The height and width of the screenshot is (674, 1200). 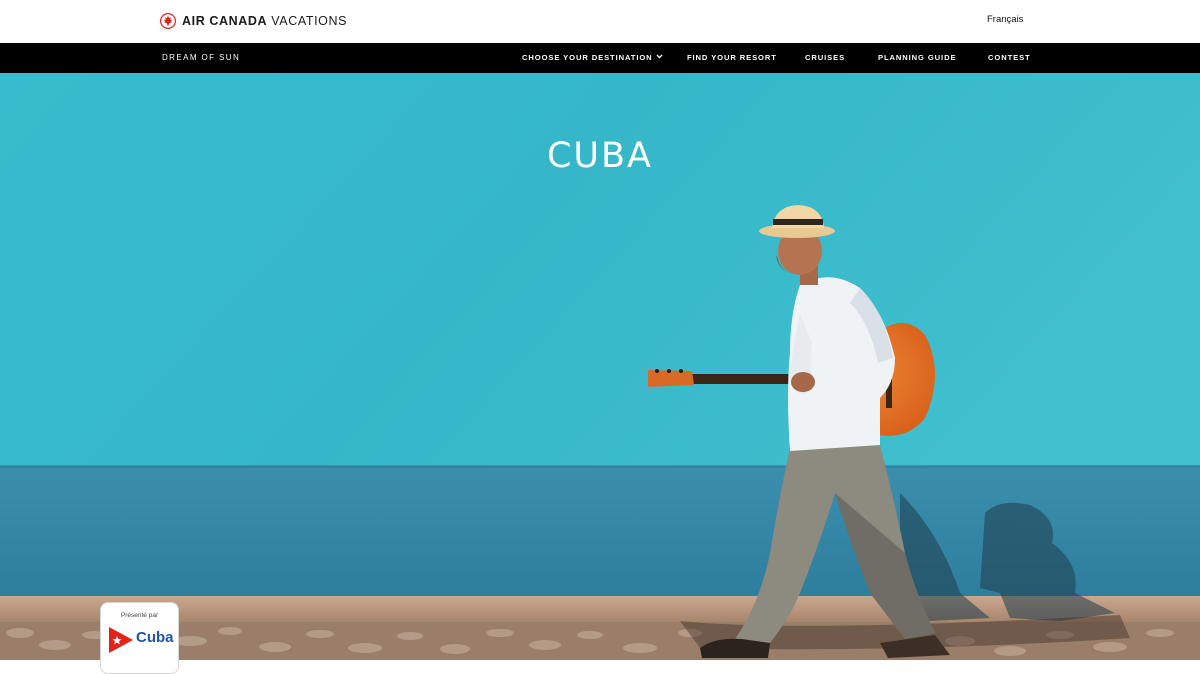 I want to click on brand-name: AIR CANADA VACATIONS, so click(x=265, y=21).